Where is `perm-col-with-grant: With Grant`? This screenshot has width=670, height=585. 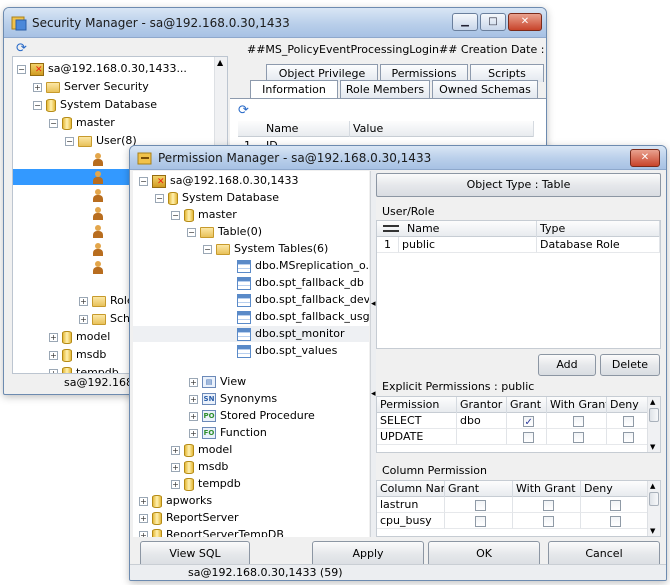
perm-col-with-grant: With Grant is located at coordinates (577, 405).